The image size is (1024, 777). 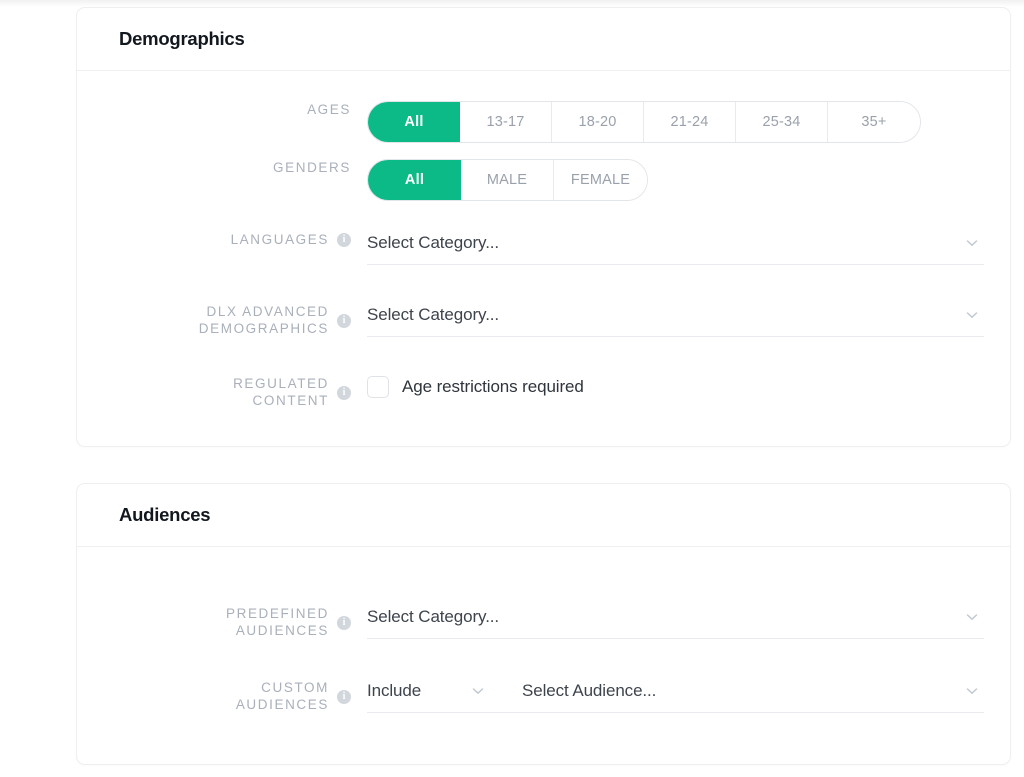 I want to click on custom-audiences-mode-select: Include, so click(x=444, y=691).